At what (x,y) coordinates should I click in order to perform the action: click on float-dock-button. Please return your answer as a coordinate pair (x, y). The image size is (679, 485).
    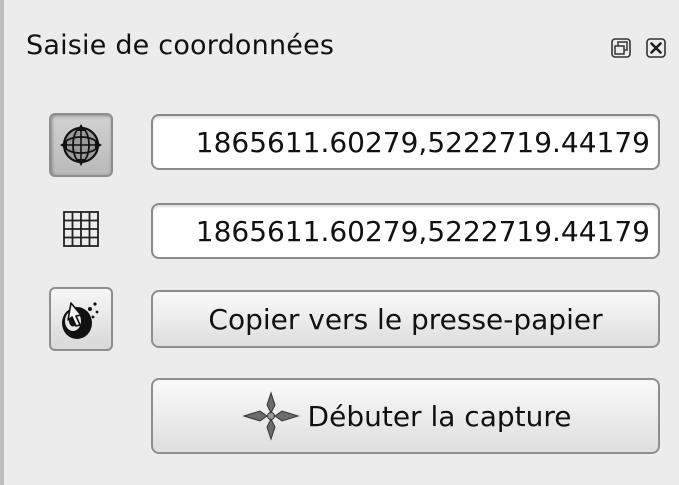
    Looking at the image, I should click on (621, 48).